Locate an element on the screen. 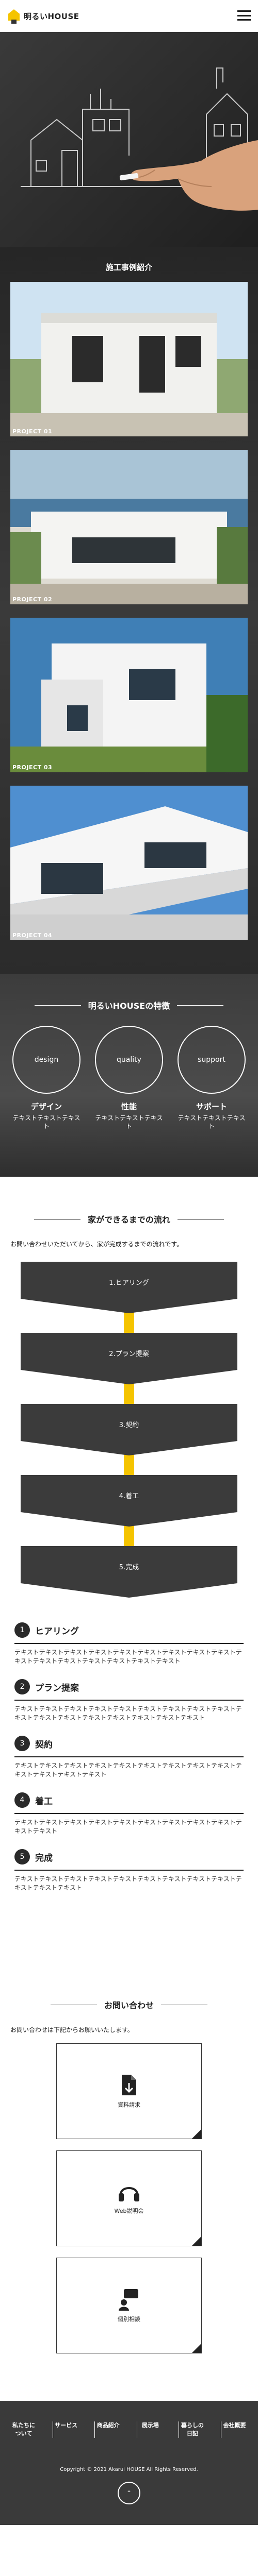 The height and width of the screenshot is (2576, 258). feature-quality: quality 性能 テキストテキストテキスト is located at coordinates (129, 1078).